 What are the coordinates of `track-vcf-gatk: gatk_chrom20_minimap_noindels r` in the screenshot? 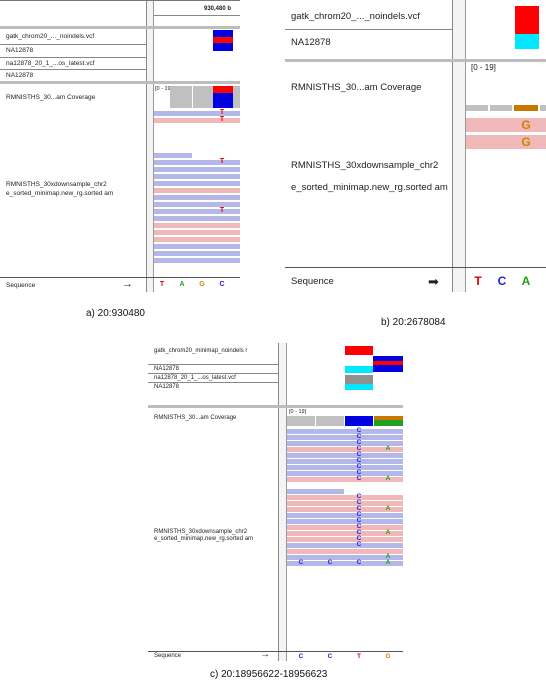 It's located at (215, 351).